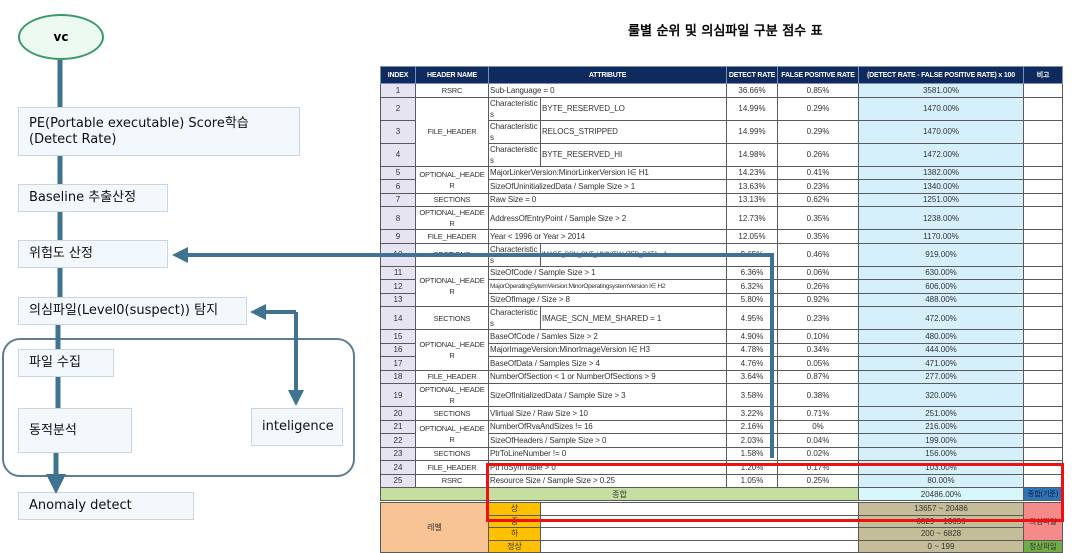 This screenshot has width=1077, height=553. Describe the element at coordinates (139, 123) in the screenshot. I see `step-label: PE(Portable executable) Score학습` at that location.